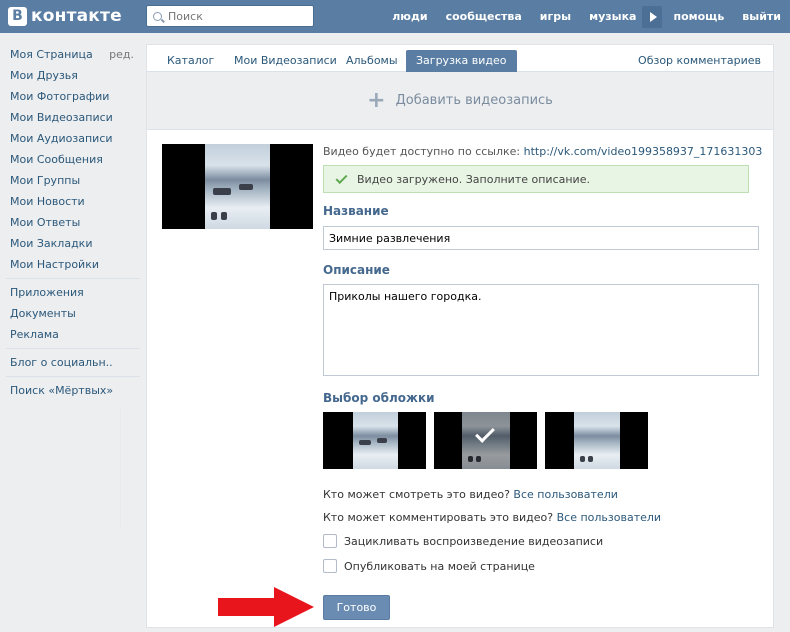 This screenshot has height=632, width=790. Describe the element at coordinates (70, 201) in the screenshot. I see `sidebar-item-news: Мои Новости` at that location.